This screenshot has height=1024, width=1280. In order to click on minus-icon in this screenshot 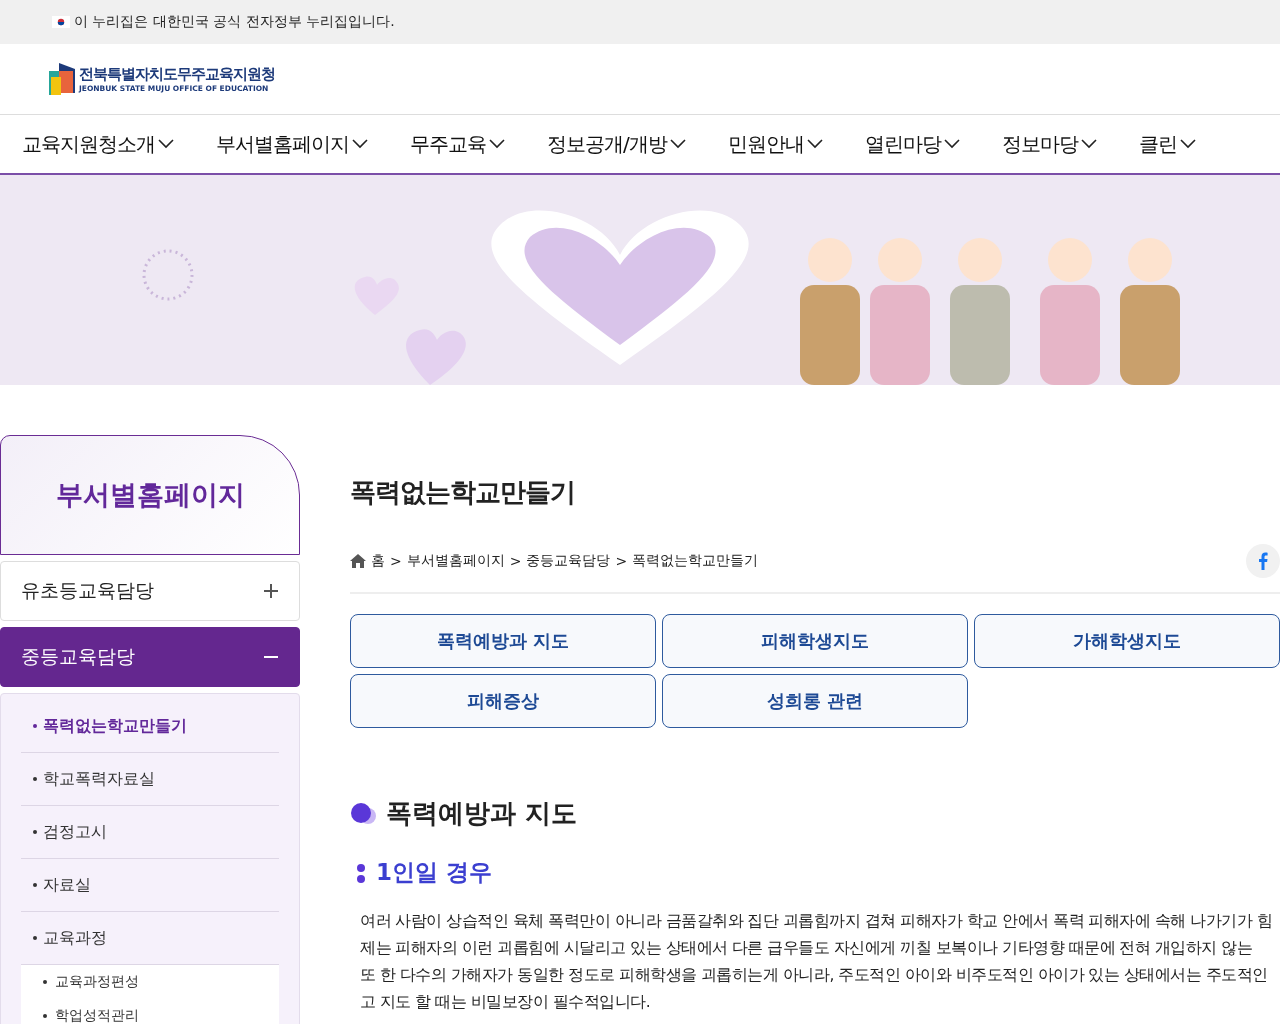, I will do `click(271, 657)`.